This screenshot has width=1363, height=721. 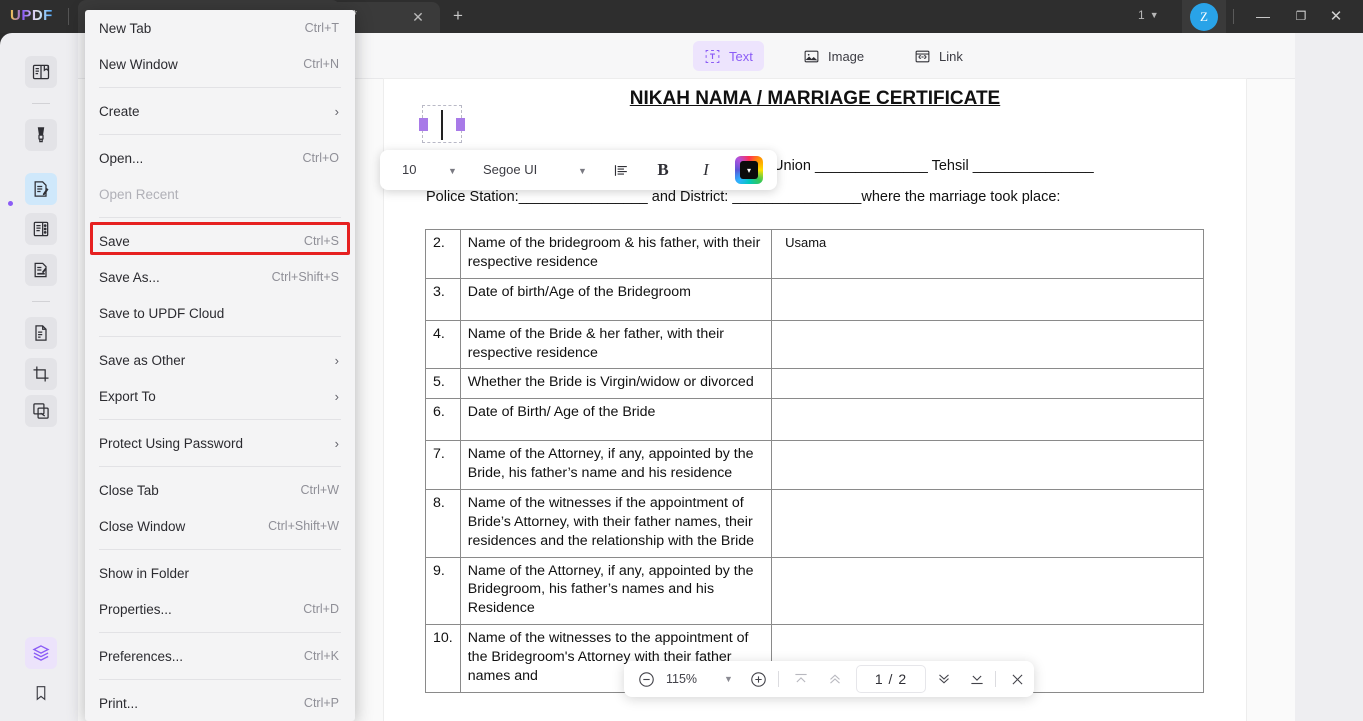 I want to click on first-page-icon, so click(x=801, y=679).